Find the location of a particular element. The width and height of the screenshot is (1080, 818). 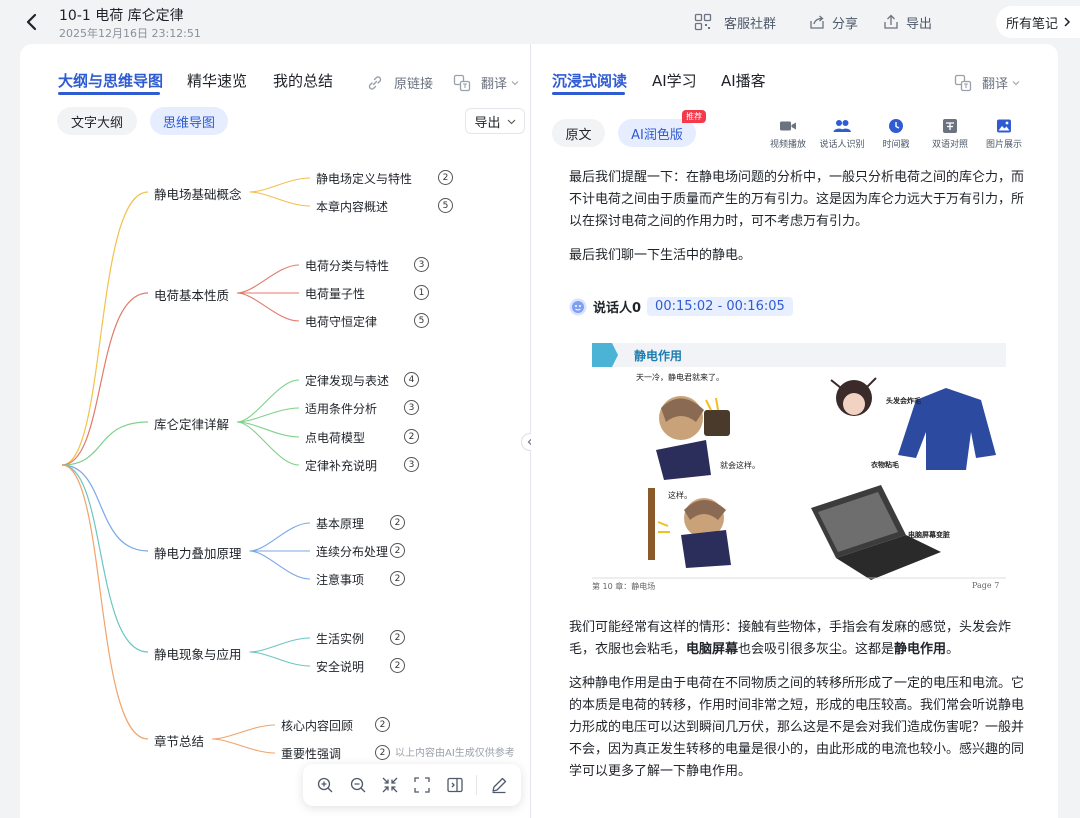

book-footer-page: Page 7 is located at coordinates (986, 585).